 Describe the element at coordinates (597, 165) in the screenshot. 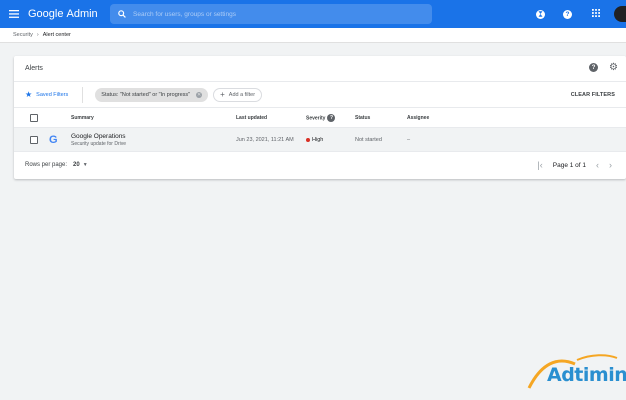

I see `previous-page-icon: ‹` at that location.